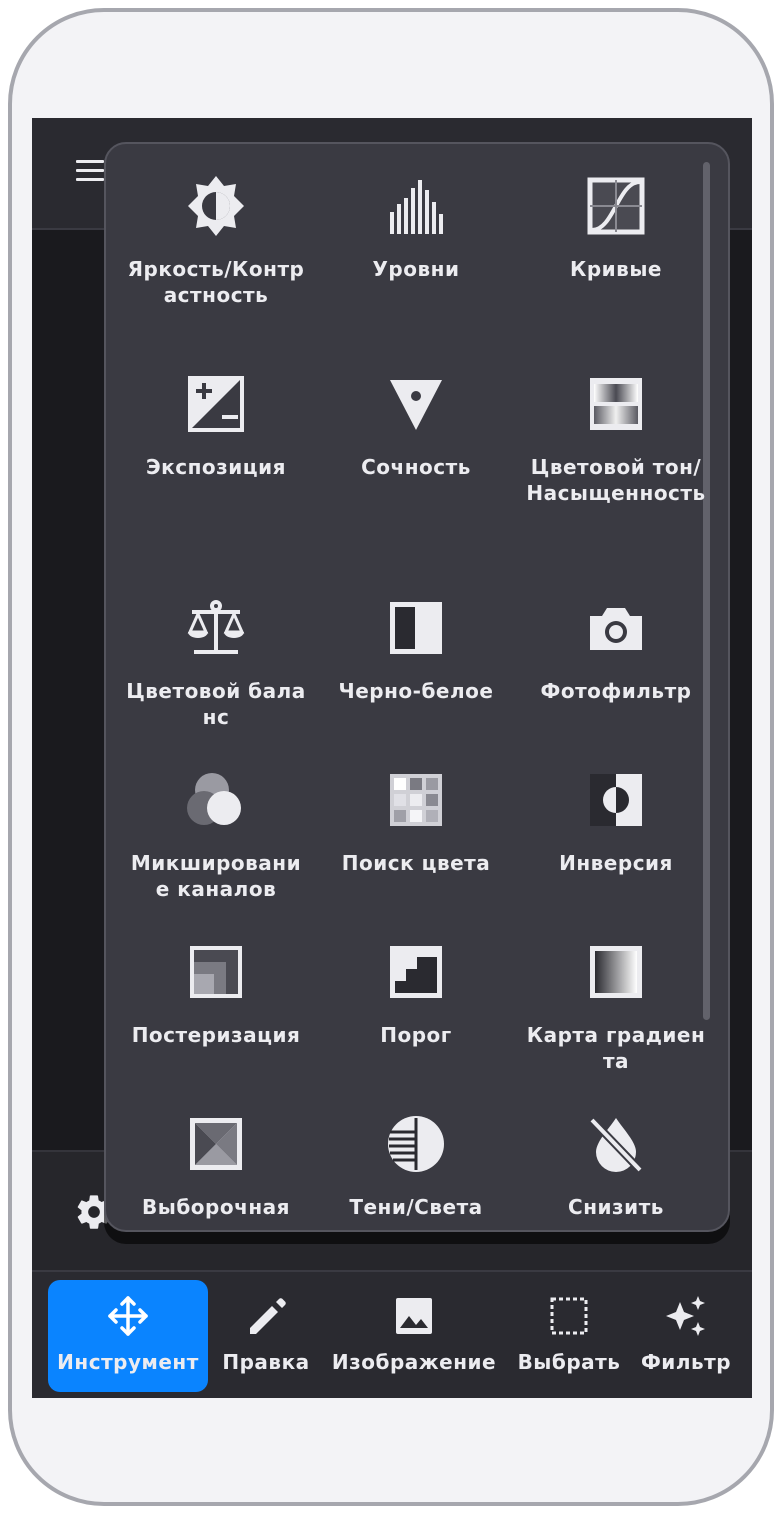  What do you see at coordinates (216, 627) in the screenshot?
I see `color-balance-icon` at bounding box center [216, 627].